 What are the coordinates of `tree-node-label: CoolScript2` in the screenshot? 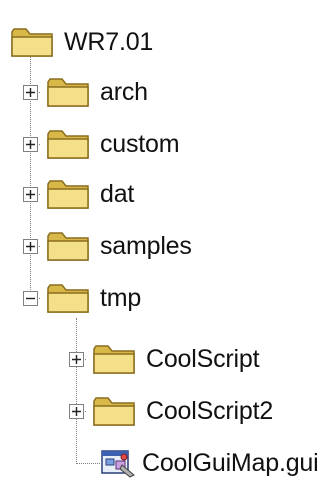 It's located at (210, 411).